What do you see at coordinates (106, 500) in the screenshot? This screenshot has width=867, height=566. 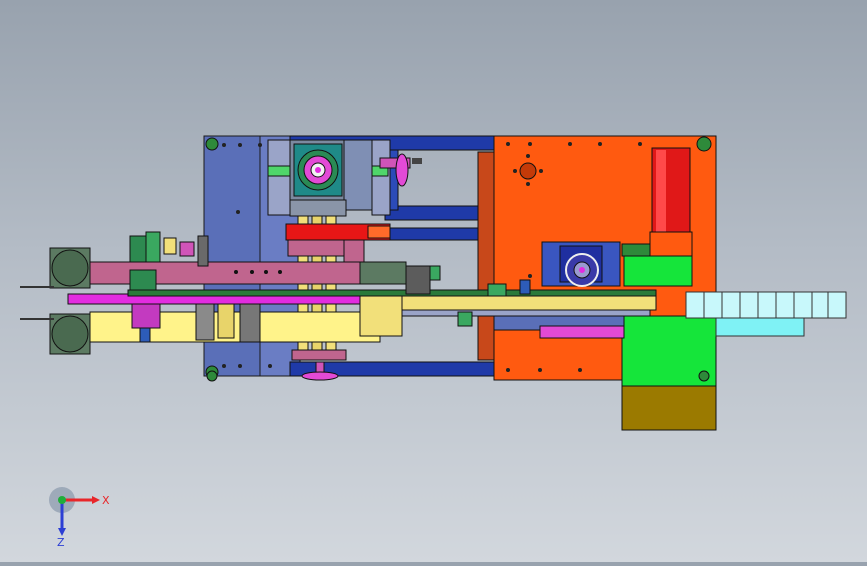 I see `triad-x-label: X` at bounding box center [106, 500].